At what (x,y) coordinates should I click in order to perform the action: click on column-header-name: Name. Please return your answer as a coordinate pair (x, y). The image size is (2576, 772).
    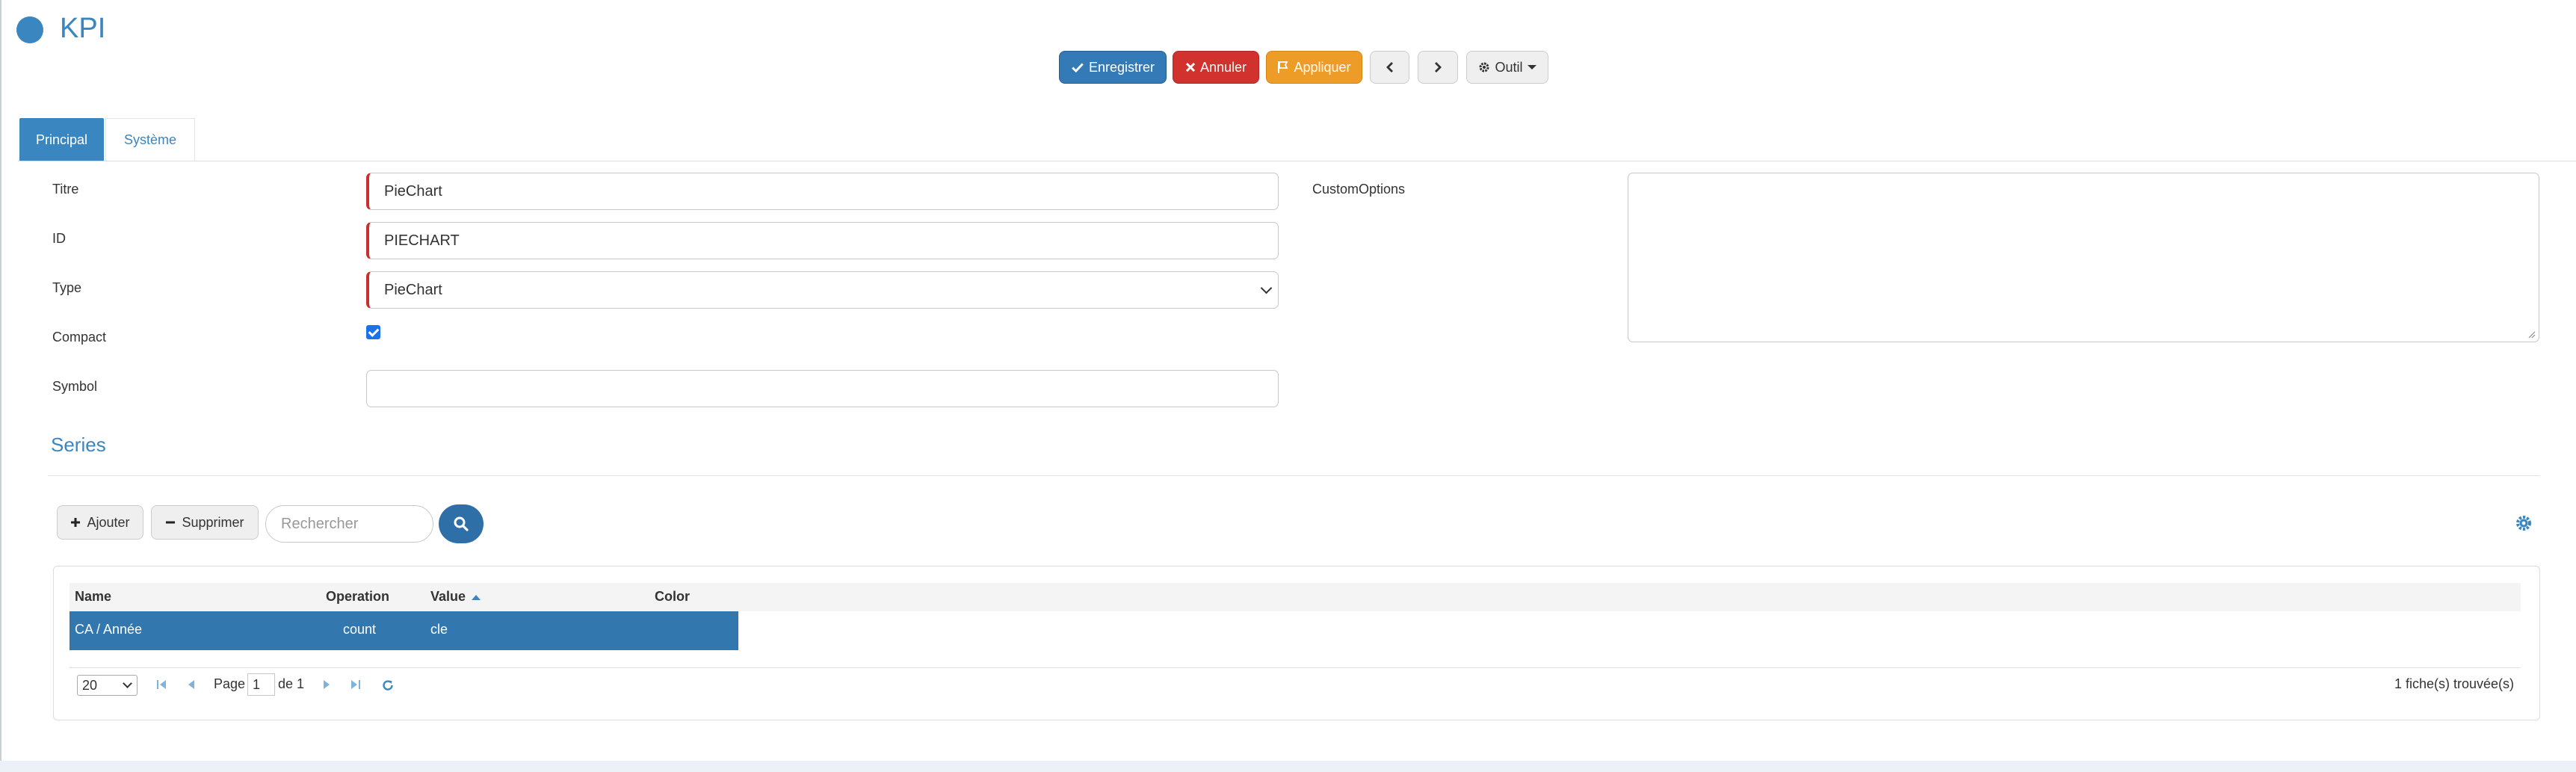
    Looking at the image, I should click on (93, 597).